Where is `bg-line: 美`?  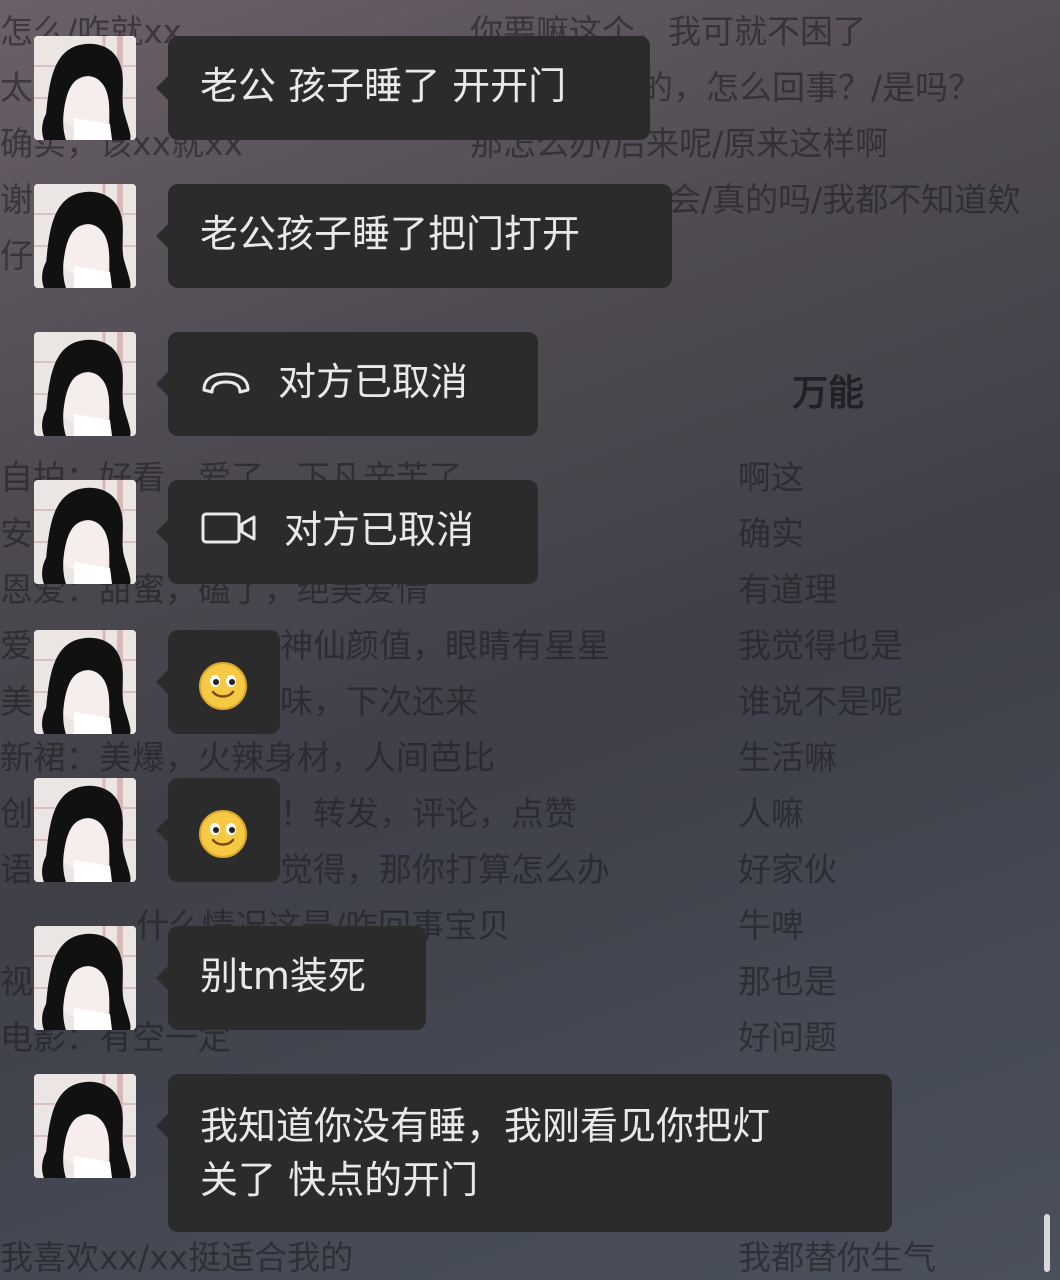
bg-line: 美 is located at coordinates (16, 701).